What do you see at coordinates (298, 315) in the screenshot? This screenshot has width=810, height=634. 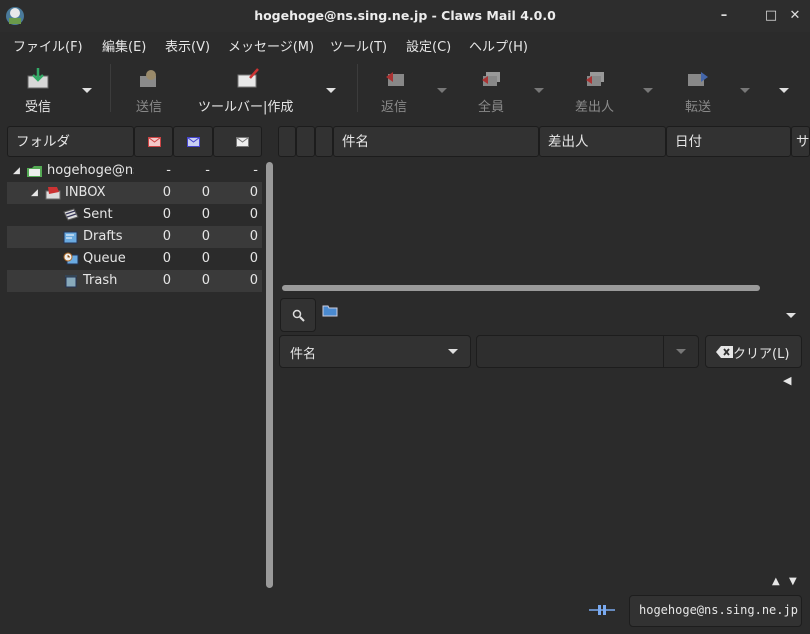 I see `search-toggle-button` at bounding box center [298, 315].